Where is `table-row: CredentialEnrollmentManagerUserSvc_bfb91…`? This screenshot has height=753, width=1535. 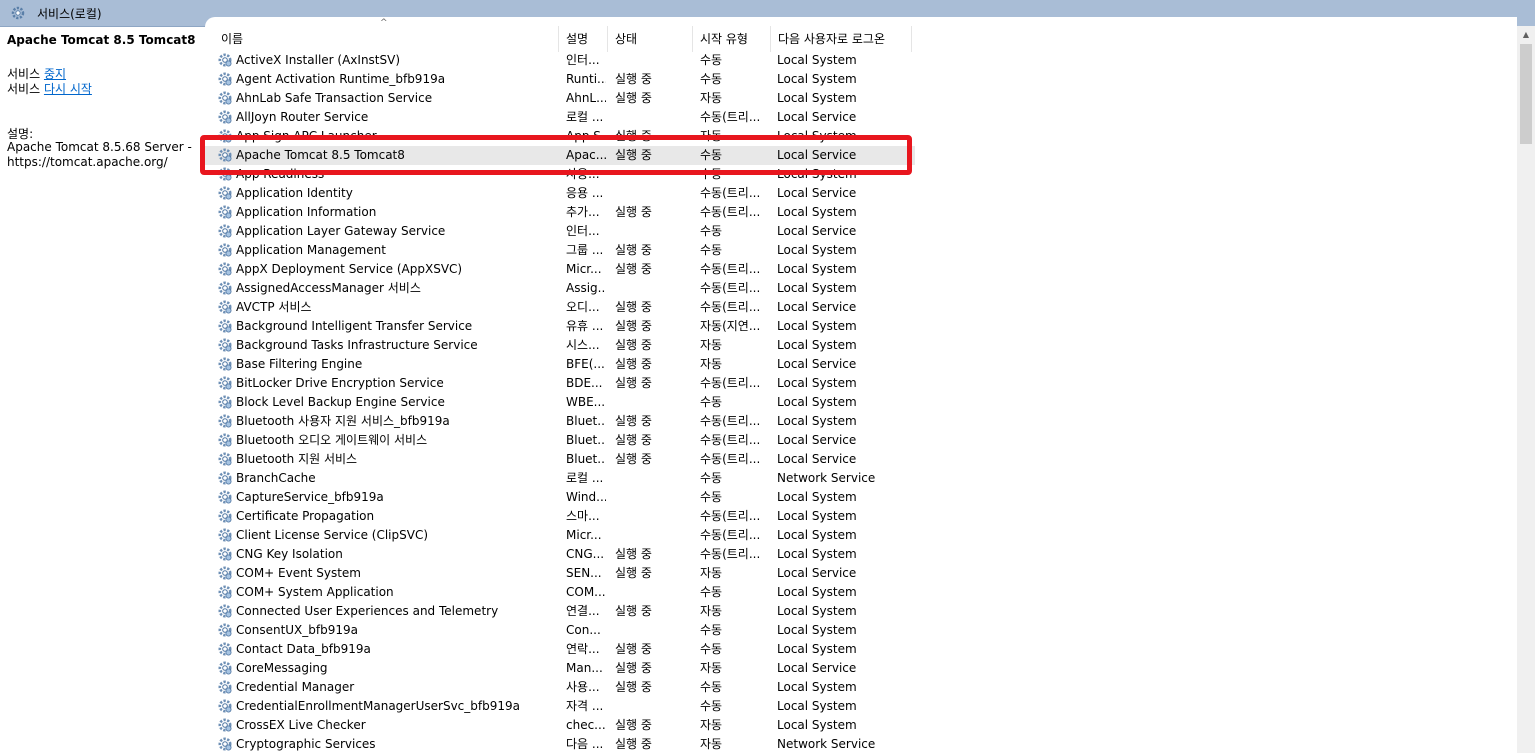 table-row: CredentialEnrollmentManagerUserSvc_bfb91… is located at coordinates (560, 706).